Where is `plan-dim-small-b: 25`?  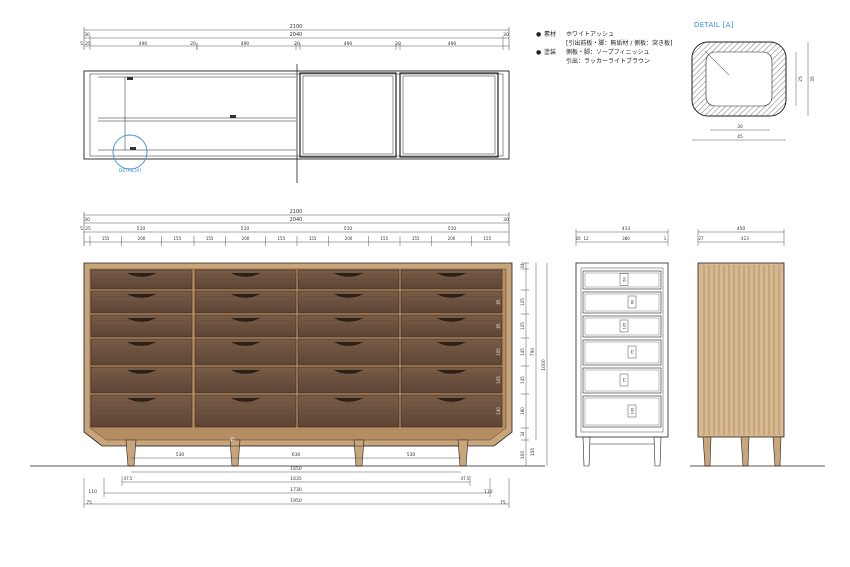 plan-dim-small-b: 25 is located at coordinates (88, 44).